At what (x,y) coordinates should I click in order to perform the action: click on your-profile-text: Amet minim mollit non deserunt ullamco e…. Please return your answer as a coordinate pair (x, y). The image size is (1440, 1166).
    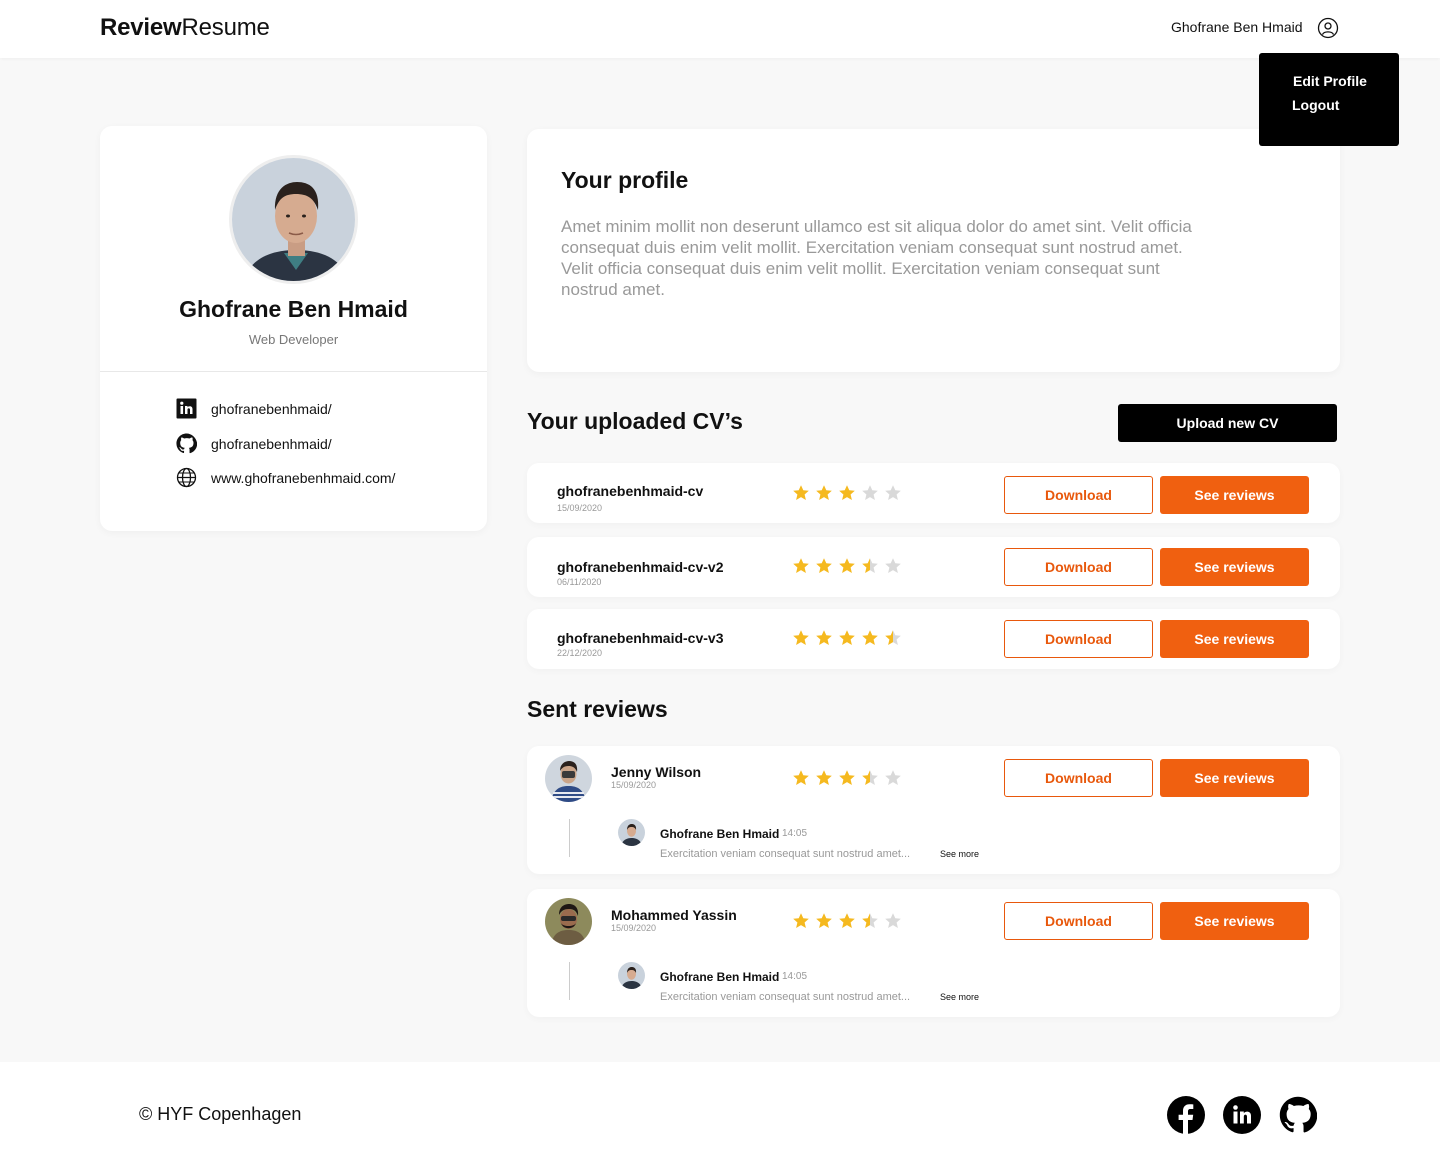
    Looking at the image, I should click on (876, 258).